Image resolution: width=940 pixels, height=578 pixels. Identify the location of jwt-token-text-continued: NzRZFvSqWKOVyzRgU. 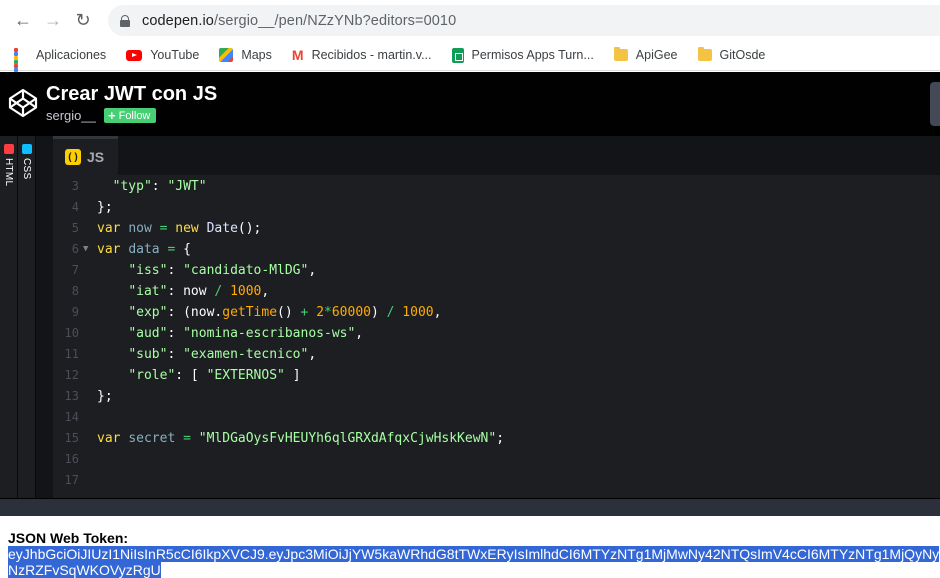
(84, 570).